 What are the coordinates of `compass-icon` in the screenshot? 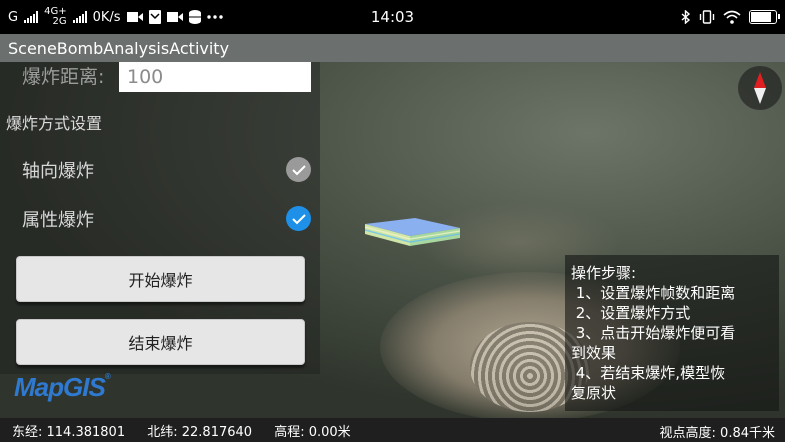 It's located at (760, 88).